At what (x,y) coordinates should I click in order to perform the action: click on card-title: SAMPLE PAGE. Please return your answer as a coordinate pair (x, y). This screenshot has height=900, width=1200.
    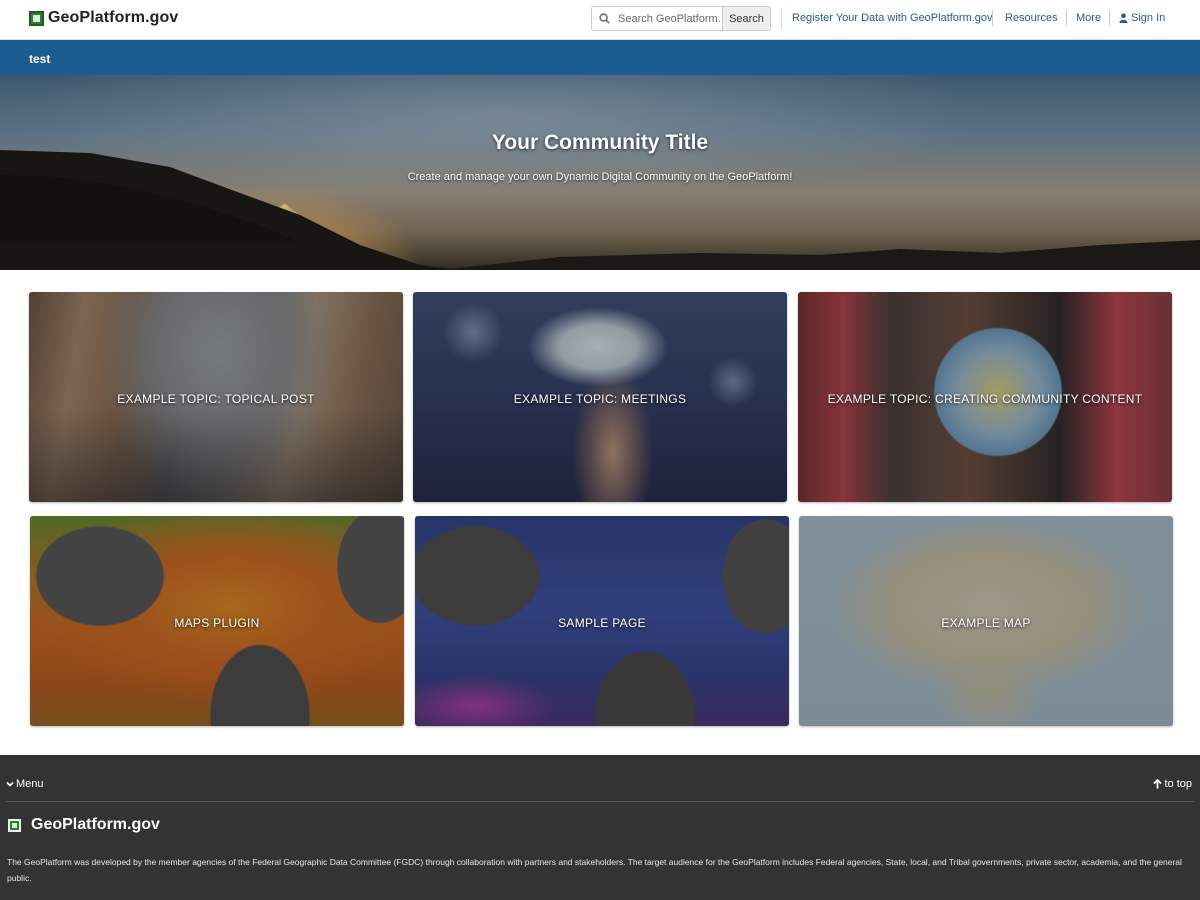
    Looking at the image, I should click on (602, 623).